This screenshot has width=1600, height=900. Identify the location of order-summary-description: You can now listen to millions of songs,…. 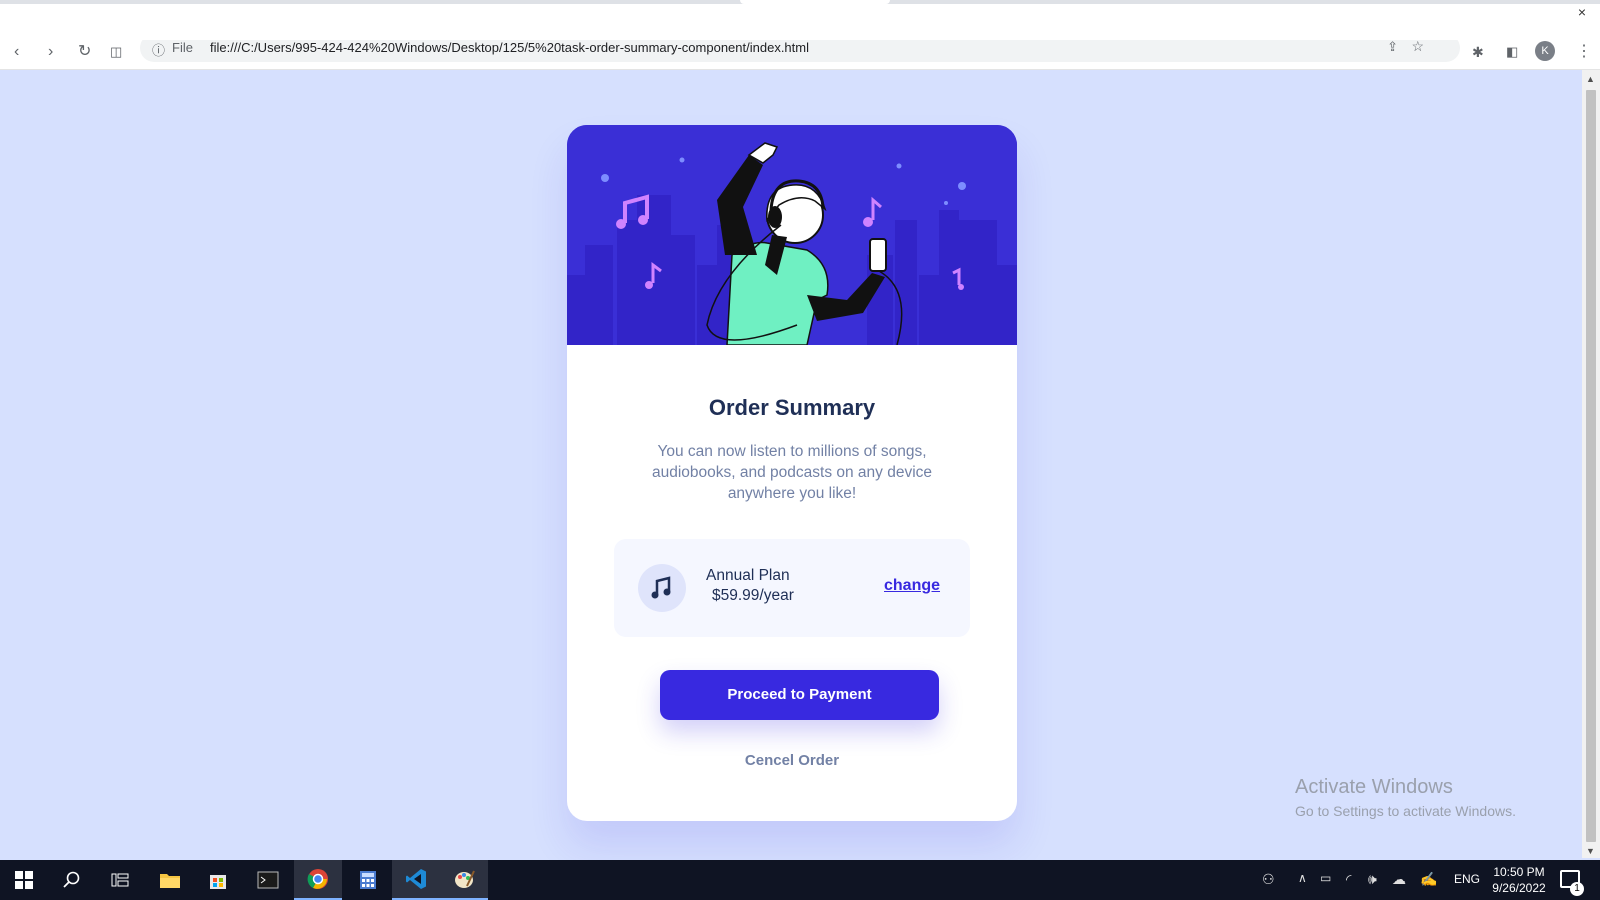
(792, 472).